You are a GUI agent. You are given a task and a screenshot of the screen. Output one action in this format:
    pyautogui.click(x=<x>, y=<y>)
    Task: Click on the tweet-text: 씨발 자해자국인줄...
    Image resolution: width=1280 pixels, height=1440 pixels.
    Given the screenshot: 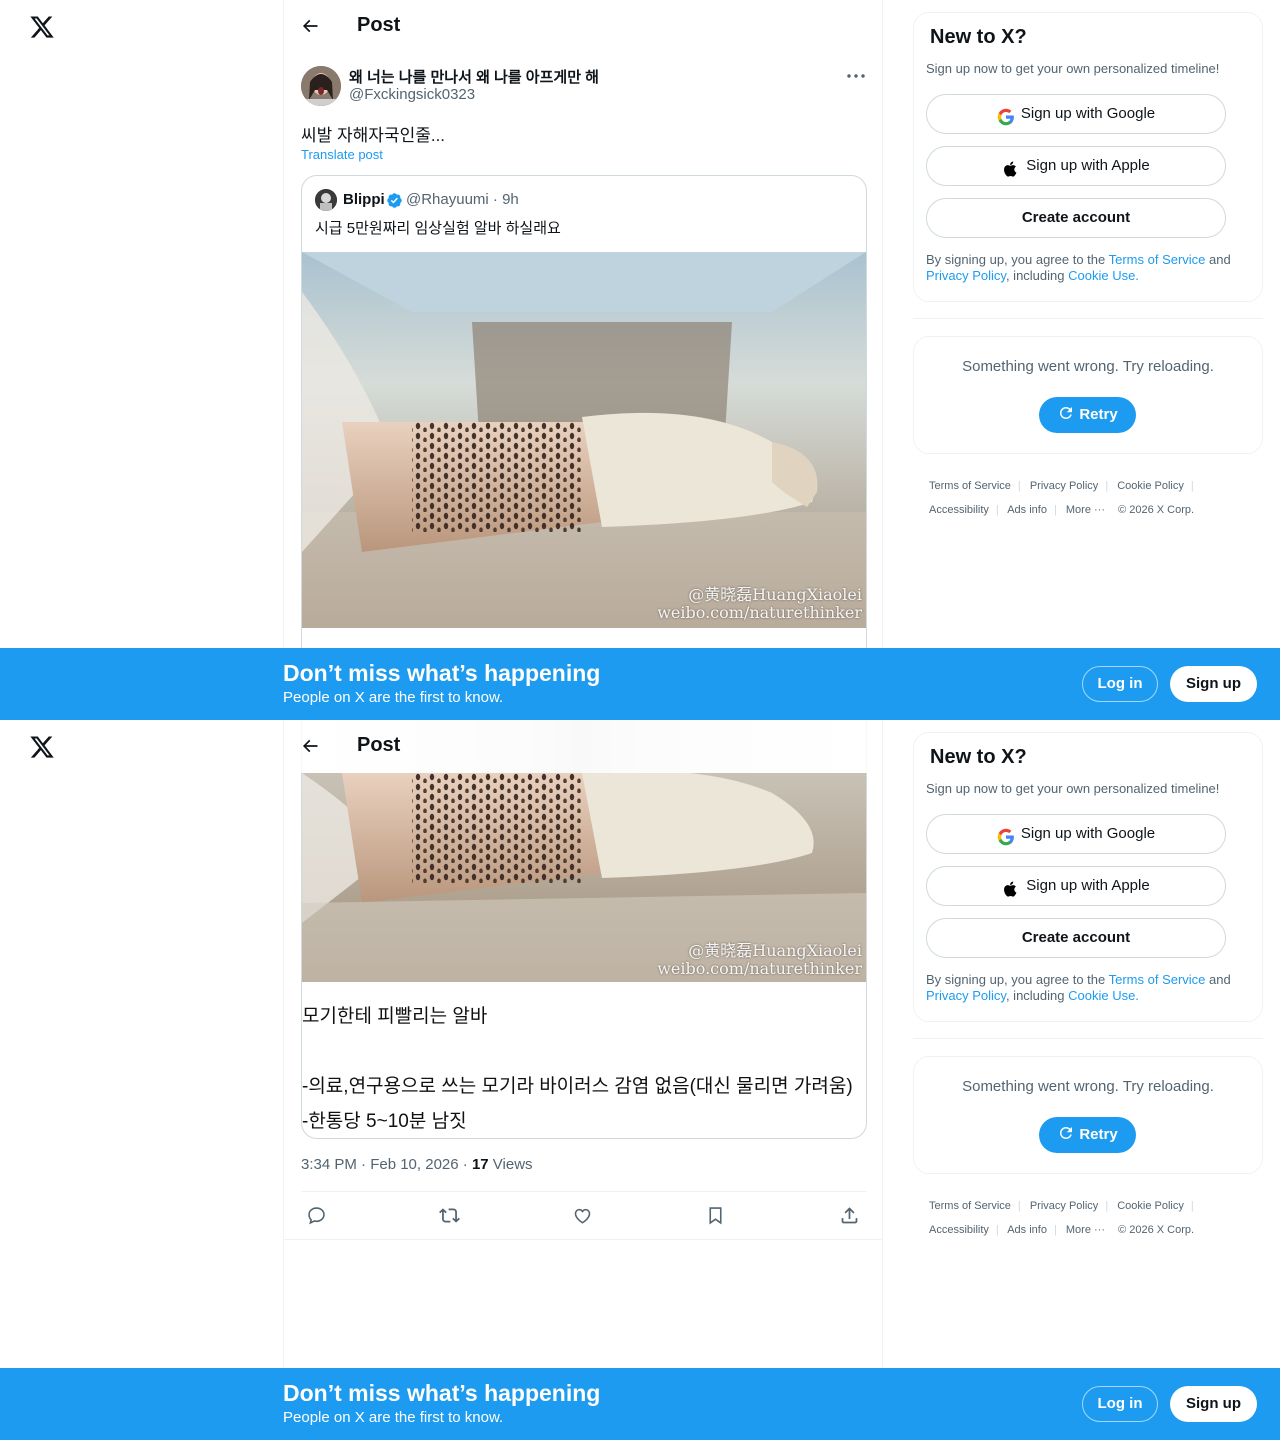 What is the action you would take?
    pyautogui.click(x=373, y=135)
    